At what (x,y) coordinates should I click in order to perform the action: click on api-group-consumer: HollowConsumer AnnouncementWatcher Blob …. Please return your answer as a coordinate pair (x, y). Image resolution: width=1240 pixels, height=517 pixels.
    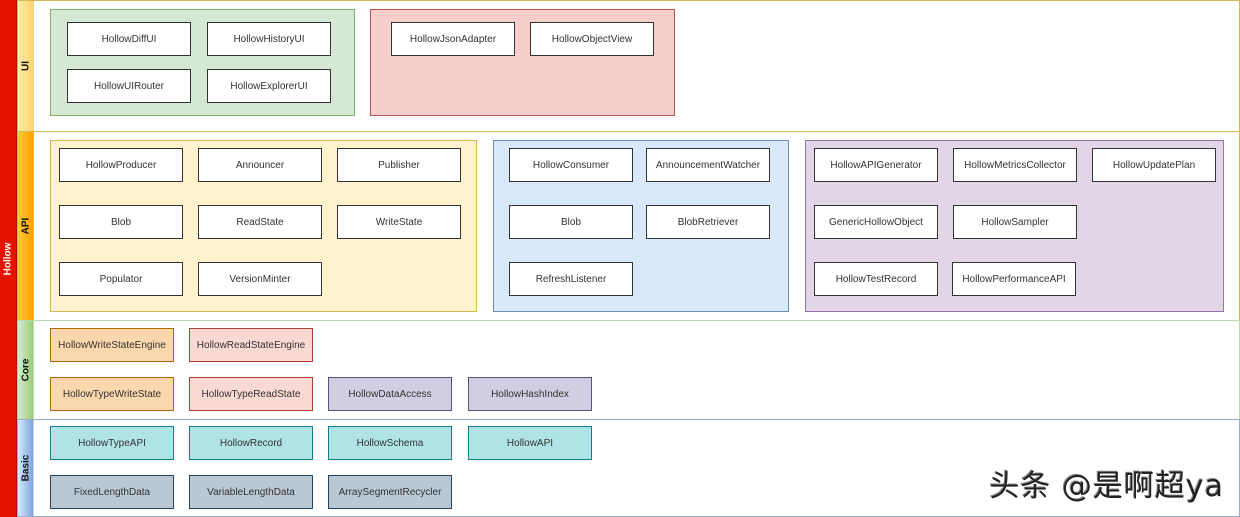
    Looking at the image, I should click on (641, 226).